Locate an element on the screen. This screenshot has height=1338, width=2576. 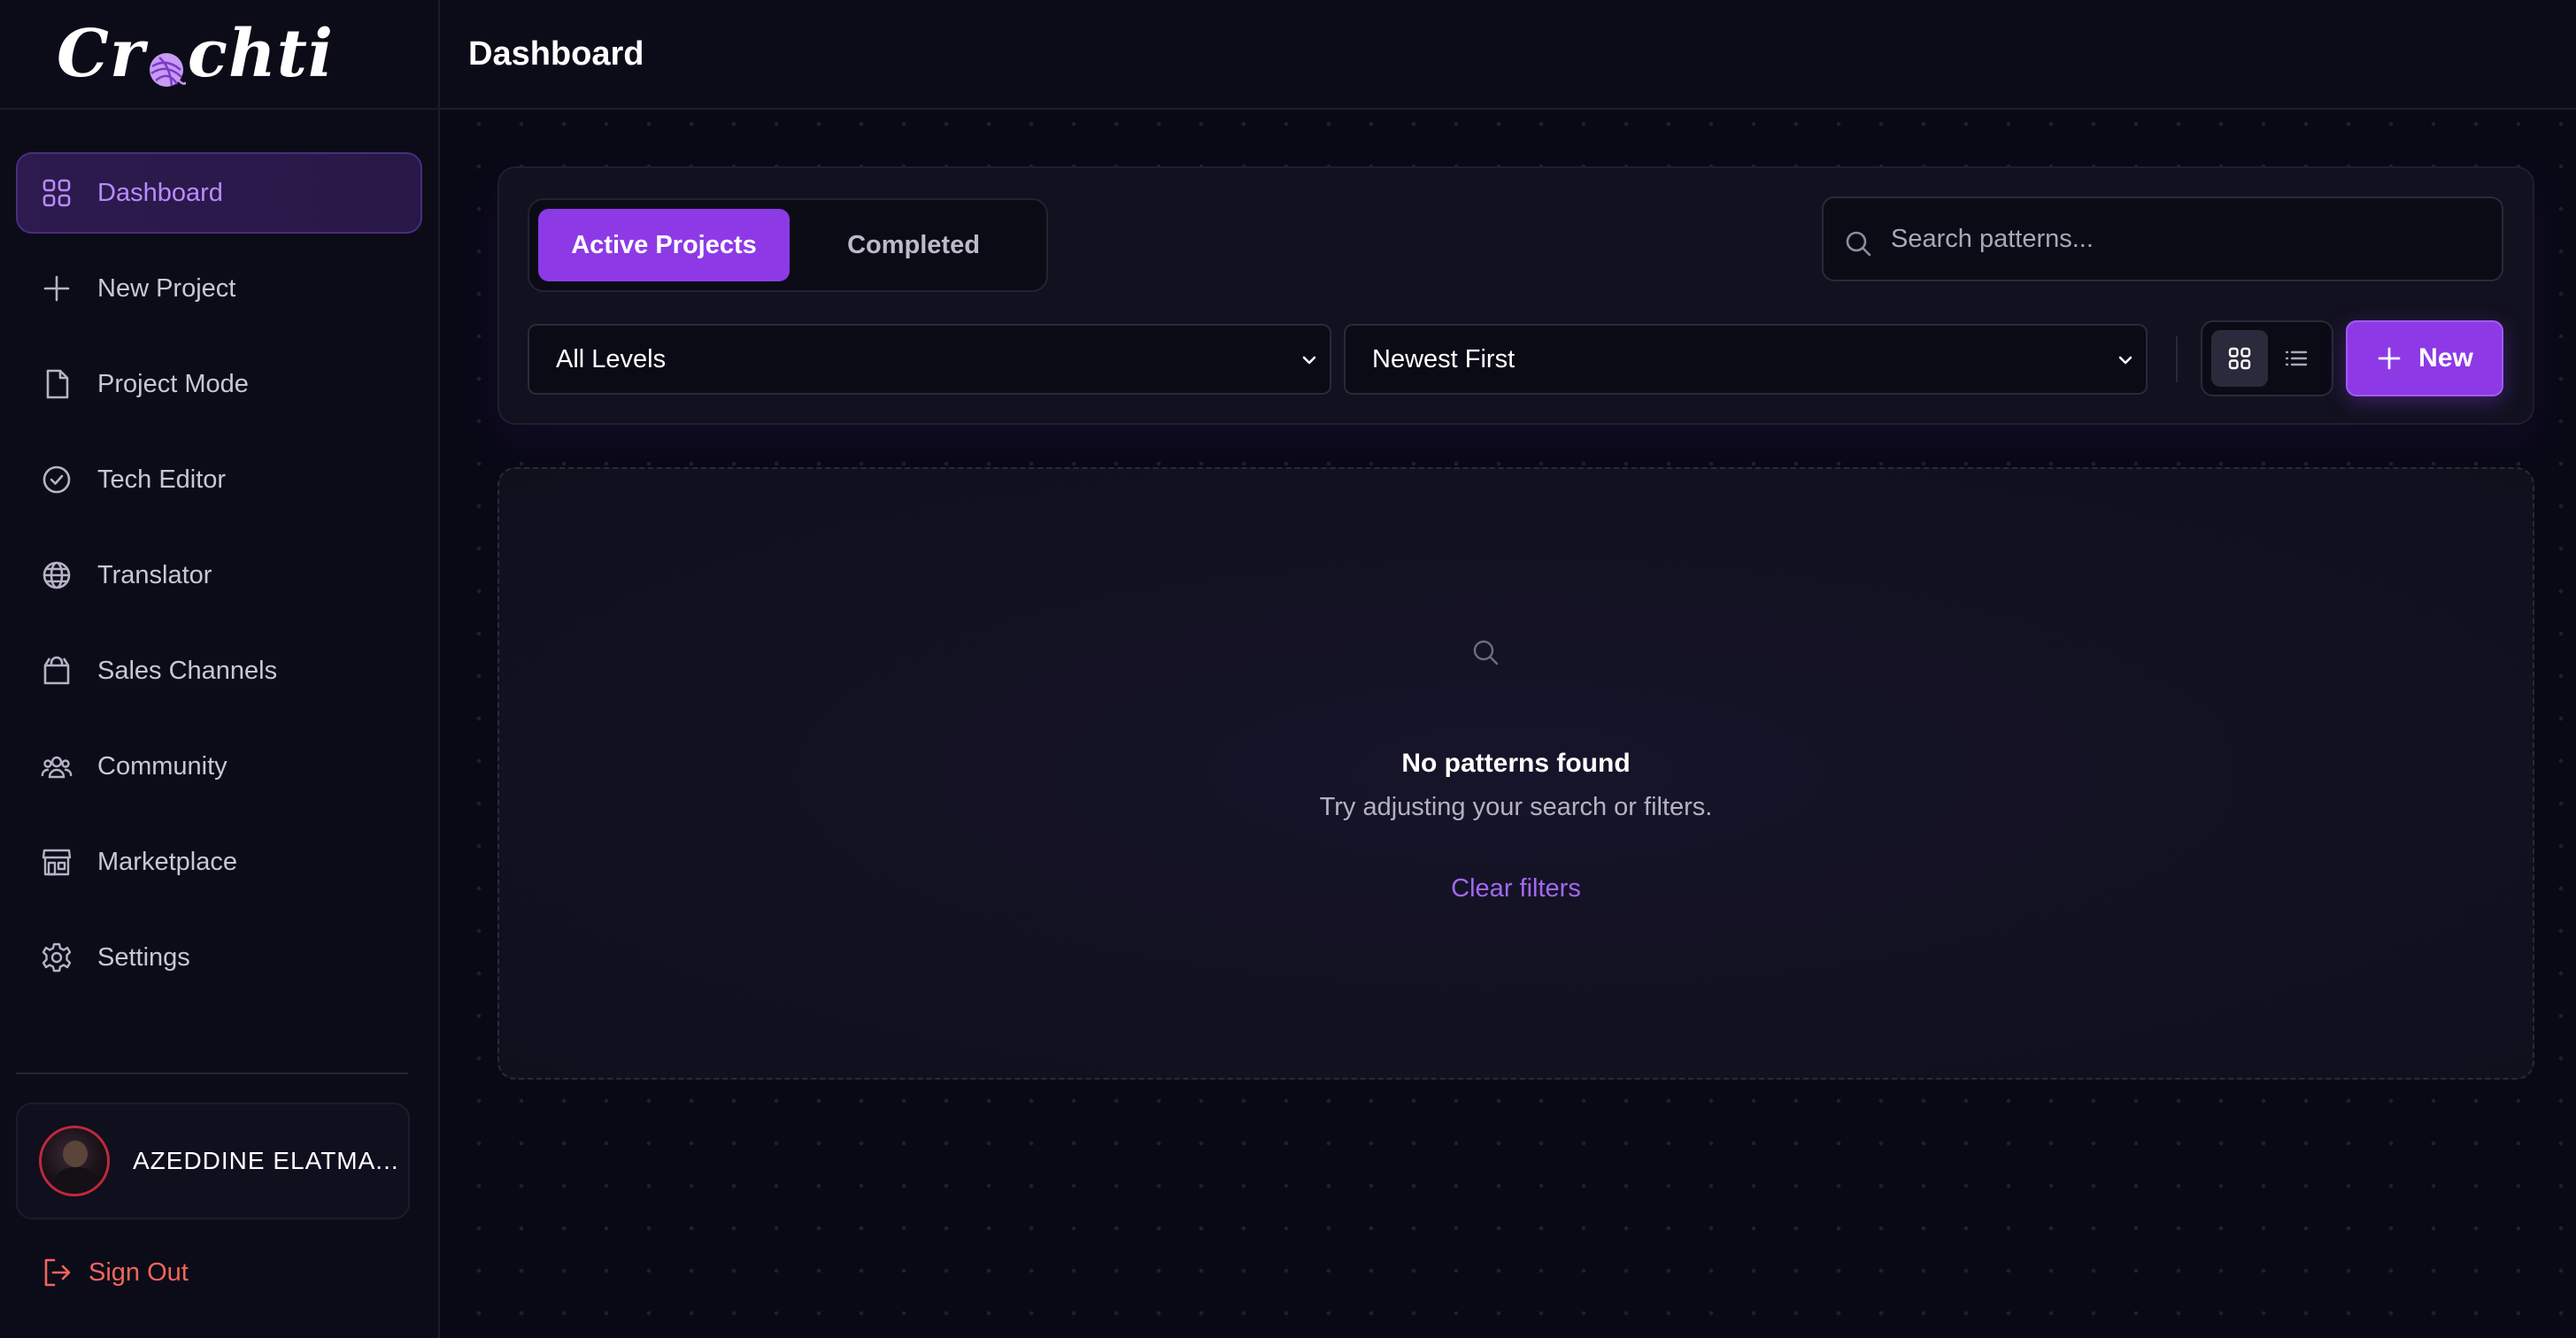
search-box is located at coordinates (2162, 238).